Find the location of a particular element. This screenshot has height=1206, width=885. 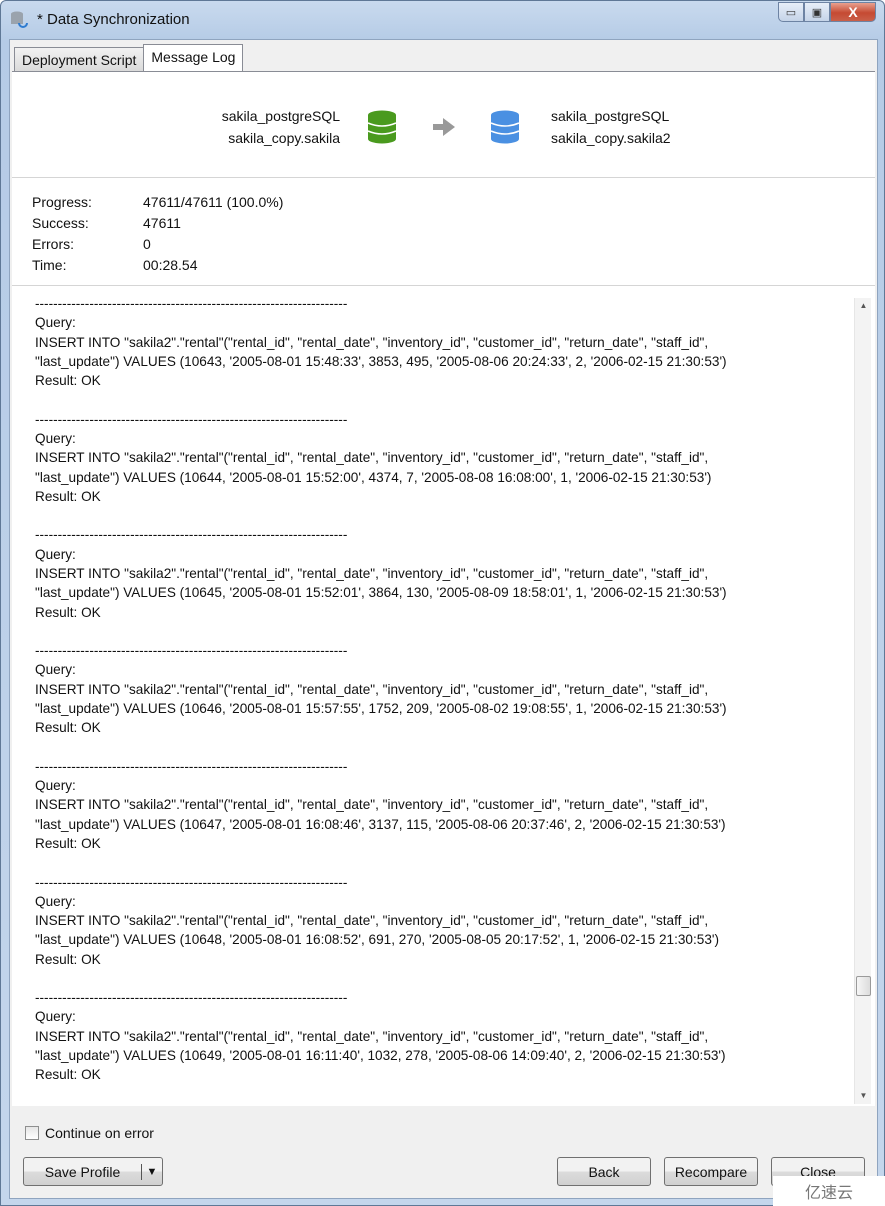

target-database-icon is located at coordinates (505, 127).